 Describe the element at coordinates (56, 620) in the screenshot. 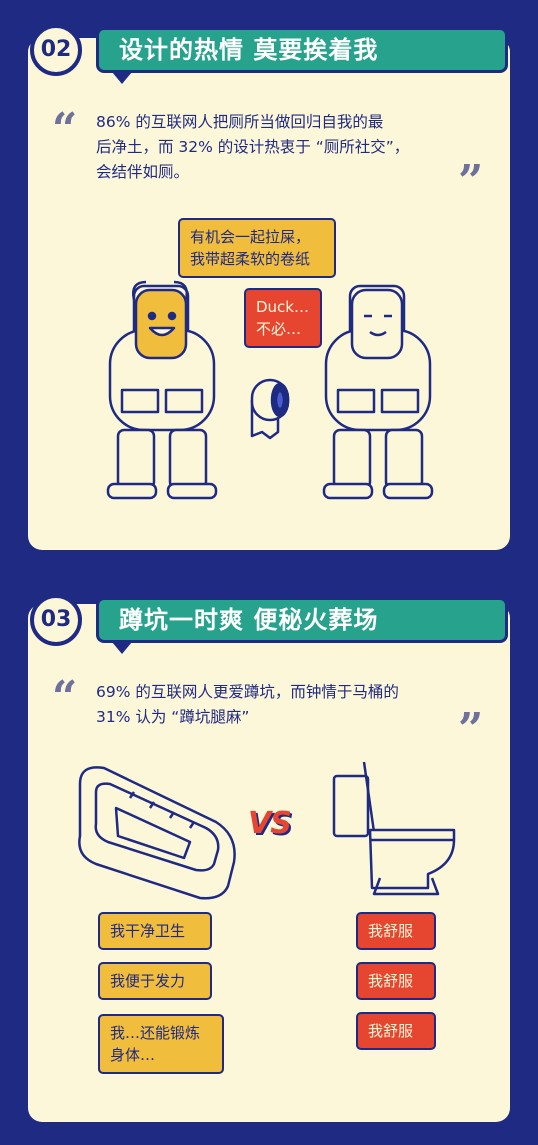

I see `section-03-number: 03` at that location.